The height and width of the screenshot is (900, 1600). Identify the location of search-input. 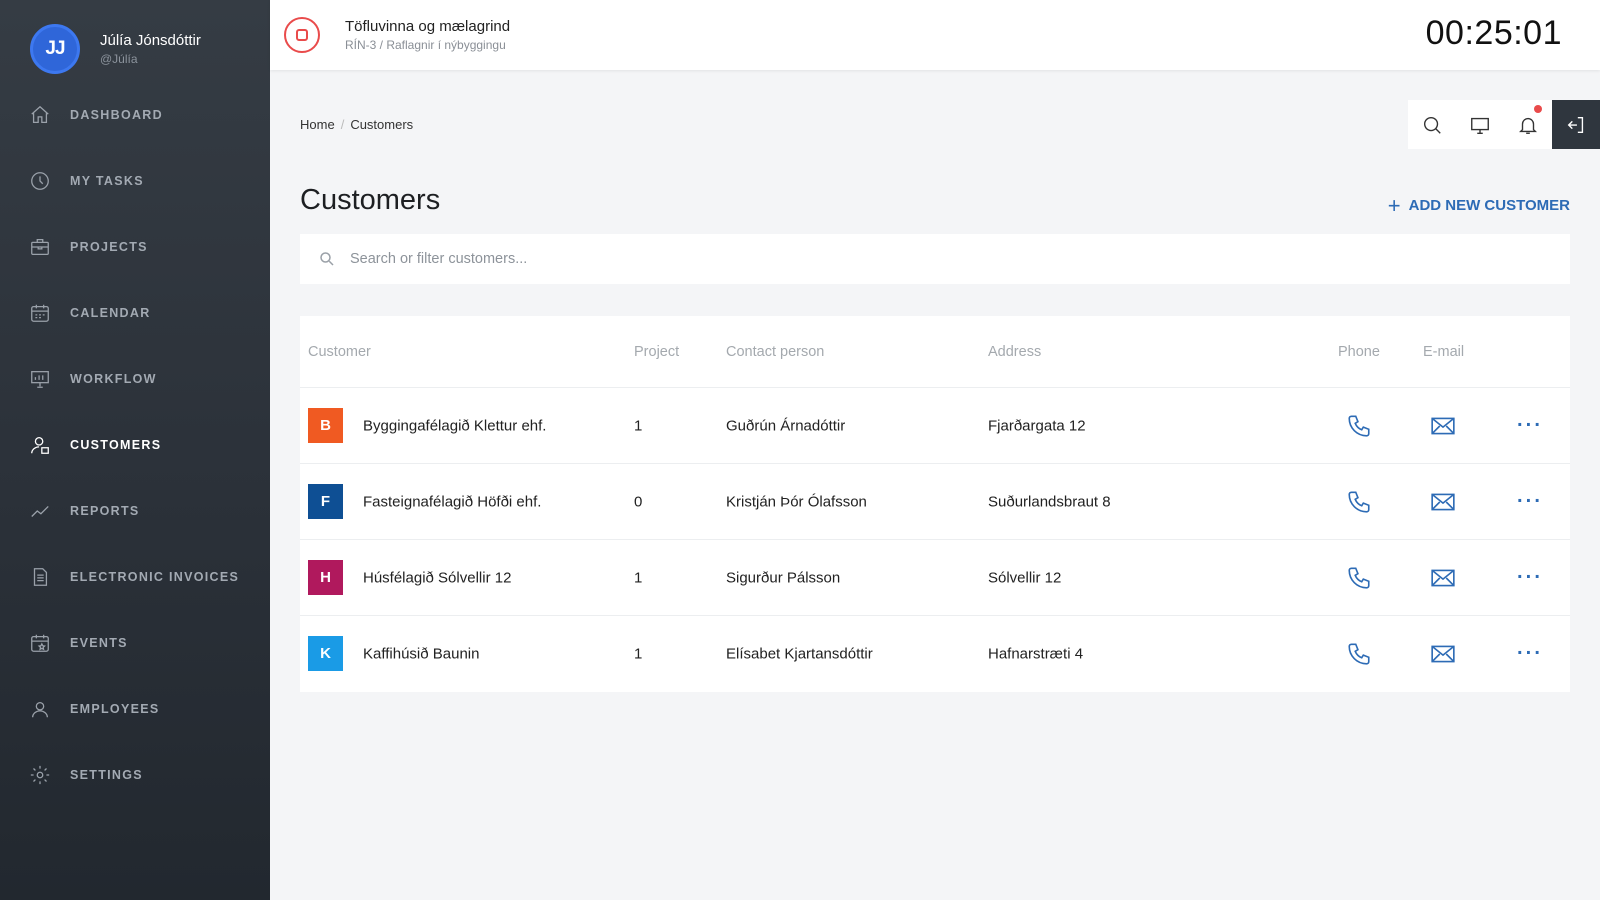
(850, 259).